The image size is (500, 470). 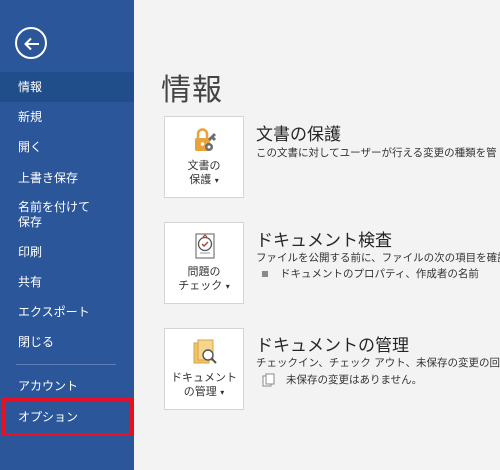 I want to click on section-bullet: ドキュメントのプロパティ、作成者の名前, so click(x=370, y=273).